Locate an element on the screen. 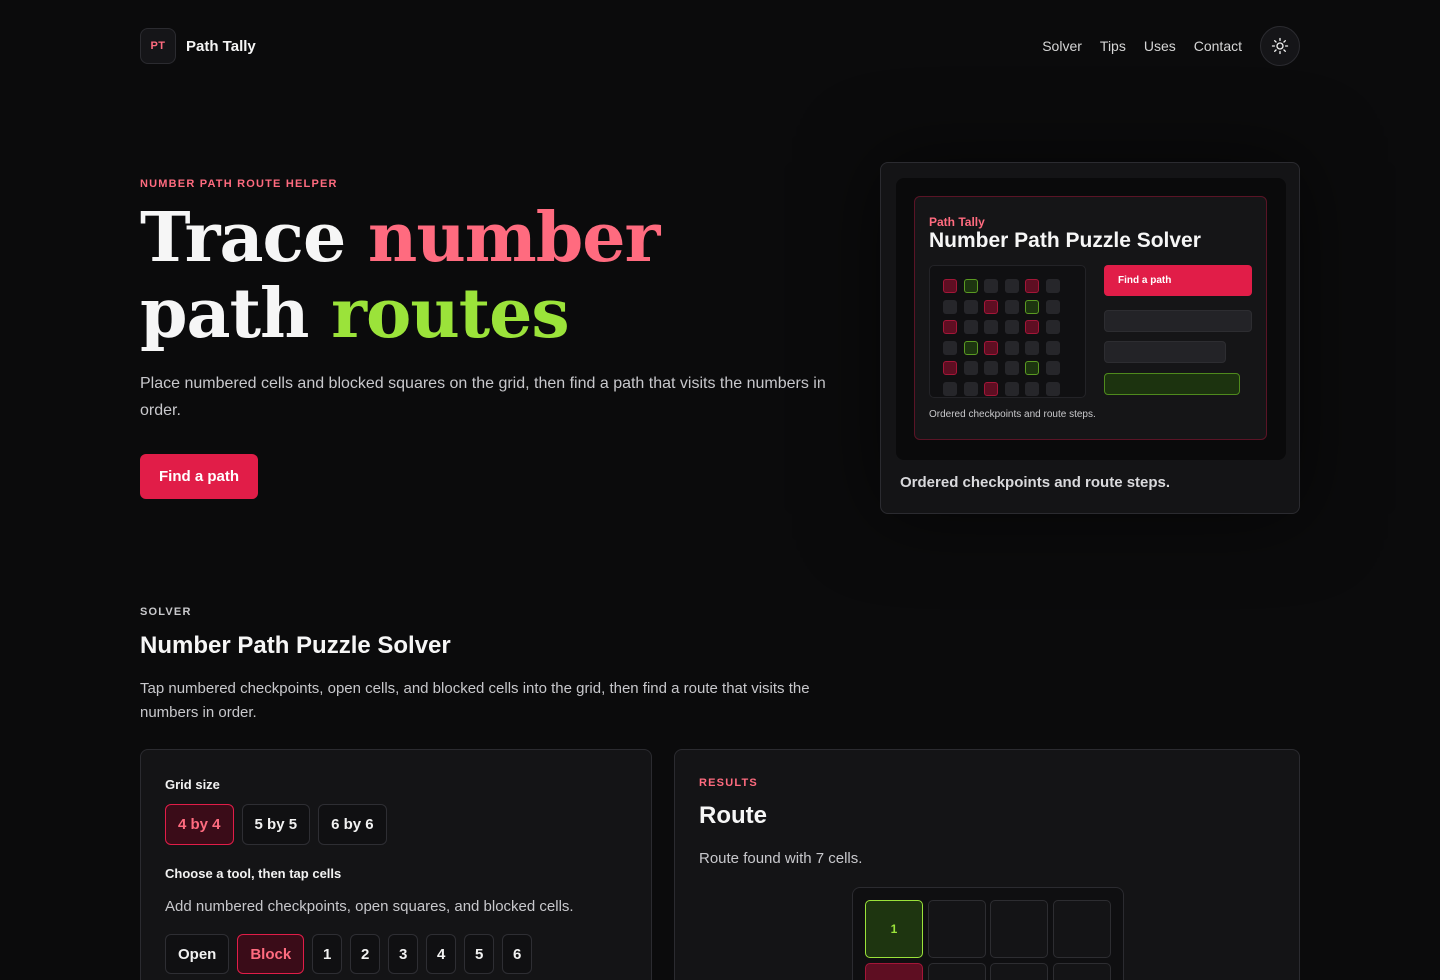 The height and width of the screenshot is (980, 1440). logo-badge: PT is located at coordinates (158, 46).